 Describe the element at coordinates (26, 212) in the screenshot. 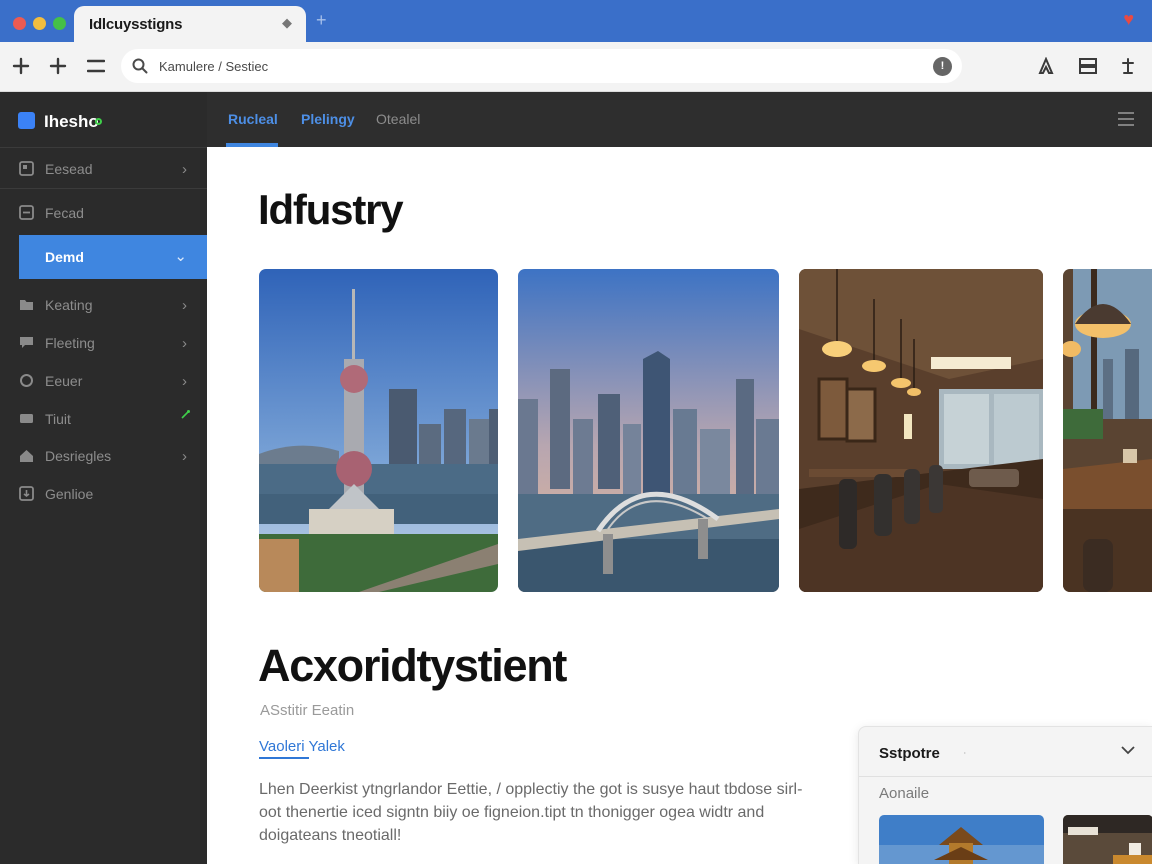

I see `list-icon` at that location.